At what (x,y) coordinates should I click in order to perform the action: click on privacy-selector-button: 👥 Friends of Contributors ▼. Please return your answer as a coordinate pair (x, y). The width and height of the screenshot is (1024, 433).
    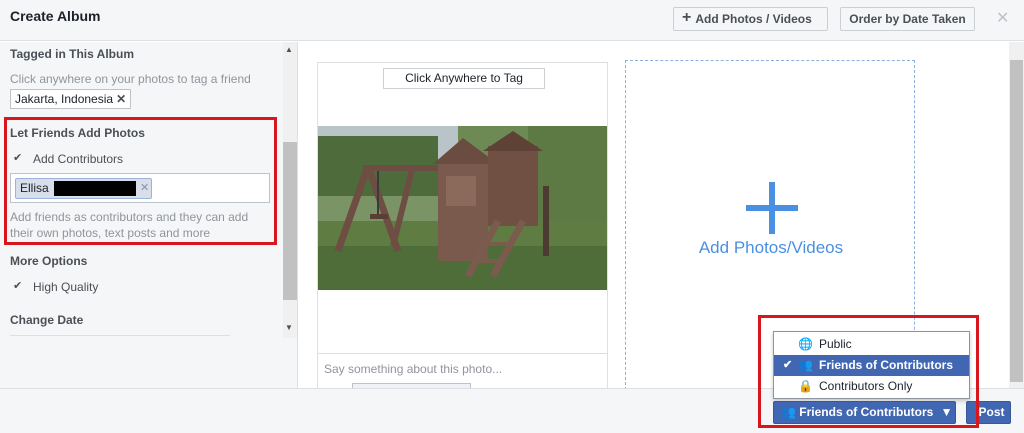
    Looking at the image, I should click on (864, 412).